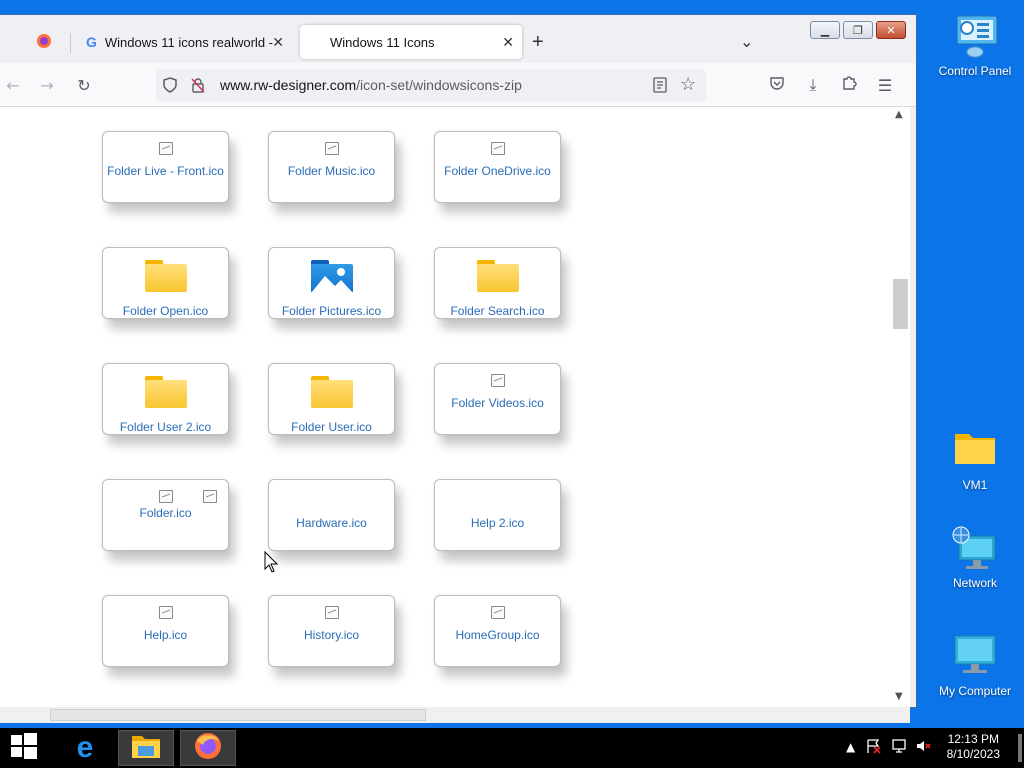  What do you see at coordinates (455, 715) in the screenshot?
I see `horizontal-scrollbar` at bounding box center [455, 715].